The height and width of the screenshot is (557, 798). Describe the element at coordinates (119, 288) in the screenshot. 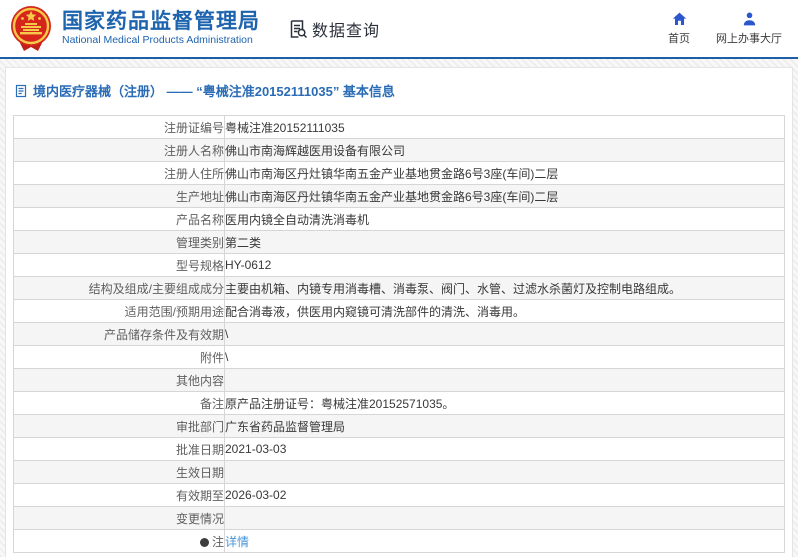

I see `row-label: 结构及组成/主要组成成分` at that location.